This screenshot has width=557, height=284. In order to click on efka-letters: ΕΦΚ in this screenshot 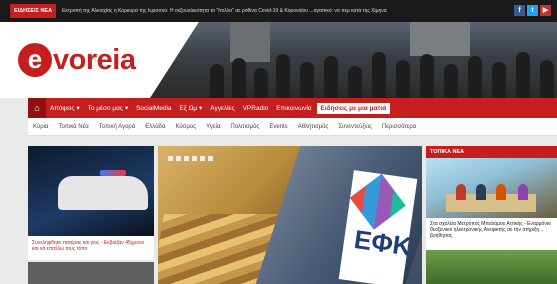, I will do `click(383, 242)`.